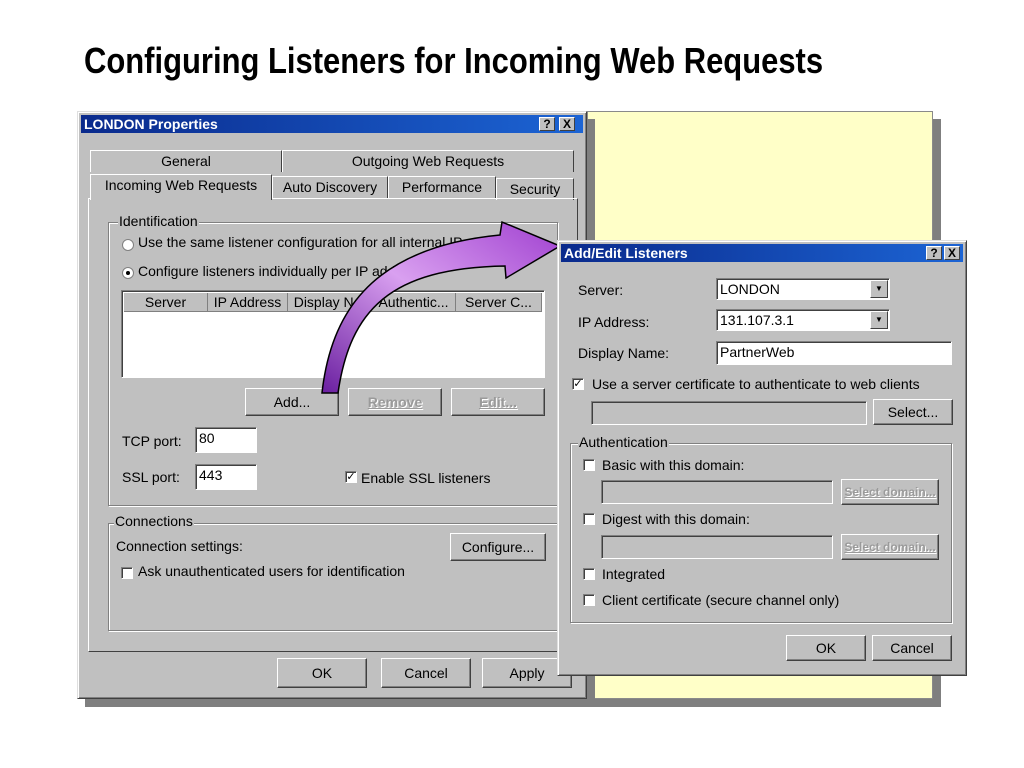  Describe the element at coordinates (912, 648) in the screenshot. I see `listeners-cancel-button: Cancel` at that location.